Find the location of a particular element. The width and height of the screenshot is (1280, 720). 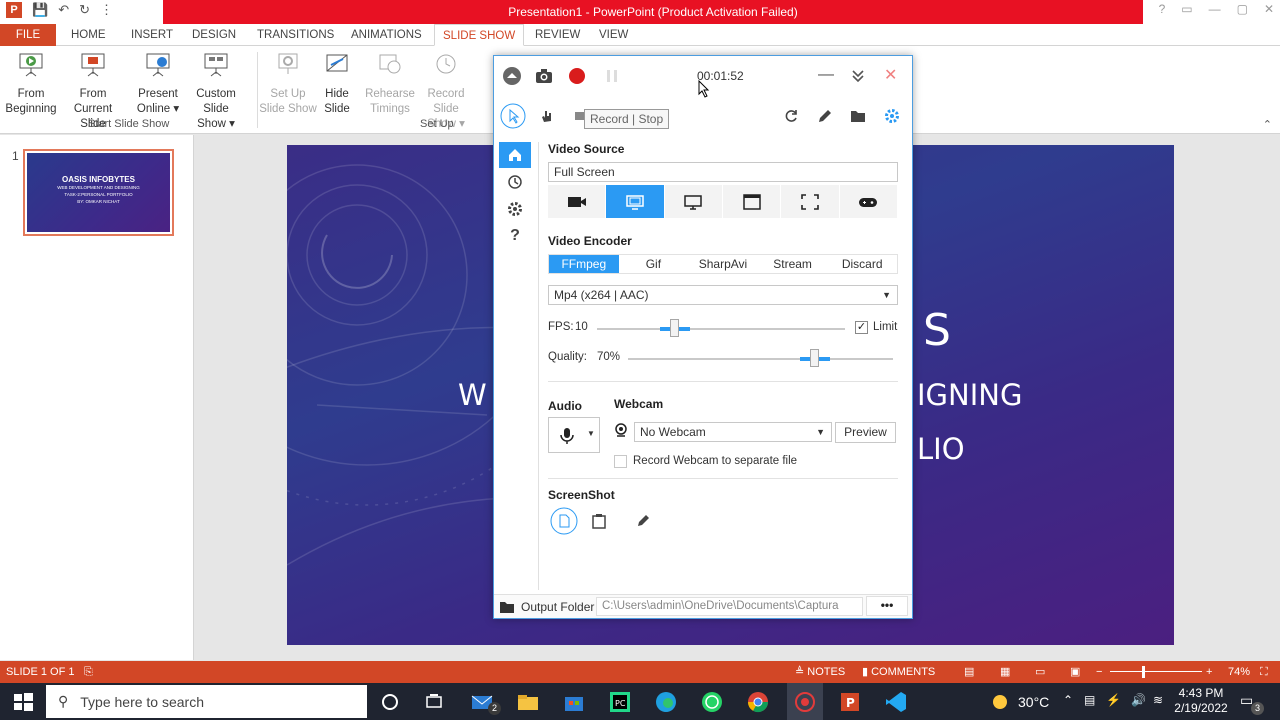

weather-icon is located at coordinates (1001, 702).